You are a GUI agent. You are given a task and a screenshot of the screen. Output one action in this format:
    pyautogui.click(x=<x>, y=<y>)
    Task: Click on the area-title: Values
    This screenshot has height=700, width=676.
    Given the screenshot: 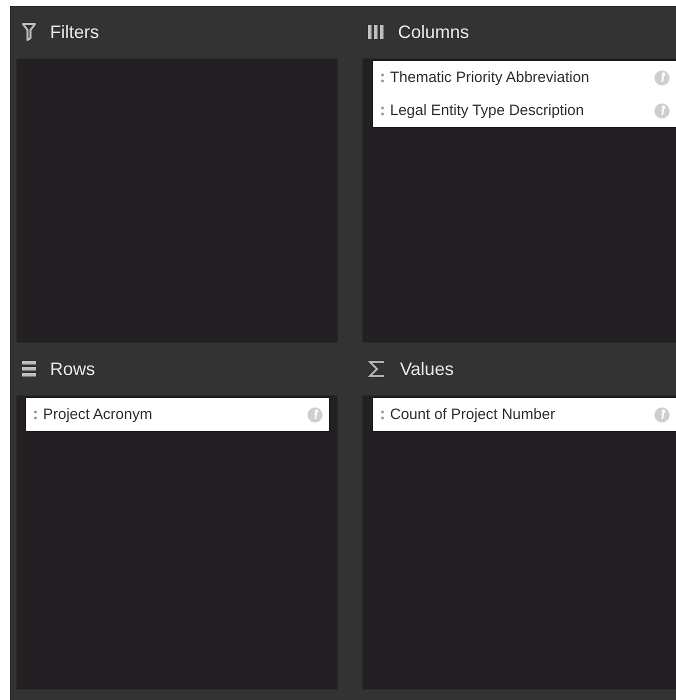 What is the action you would take?
    pyautogui.click(x=427, y=369)
    